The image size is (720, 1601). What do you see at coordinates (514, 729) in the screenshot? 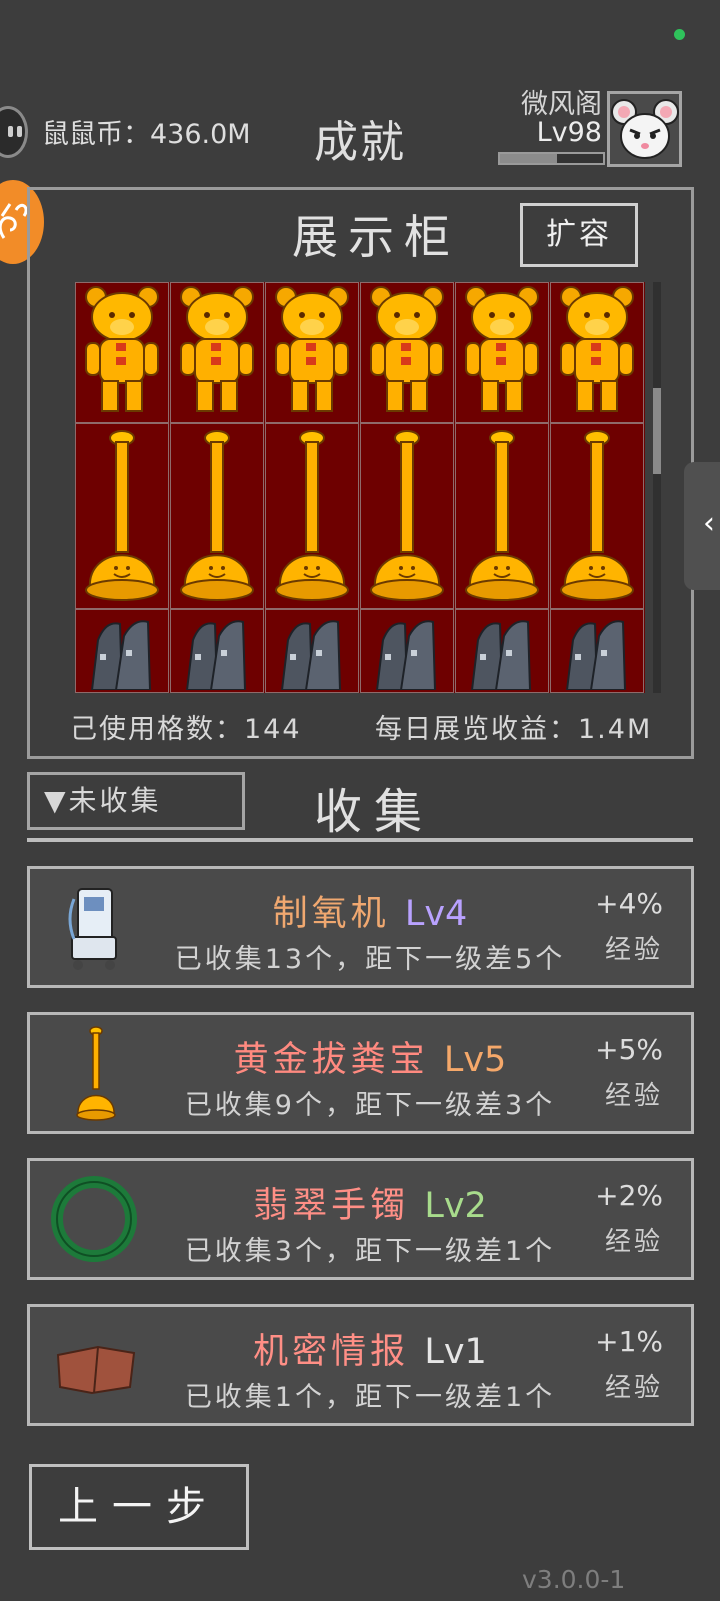
I see `daily-income-text: 每日展览收益：1.4M` at bounding box center [514, 729].